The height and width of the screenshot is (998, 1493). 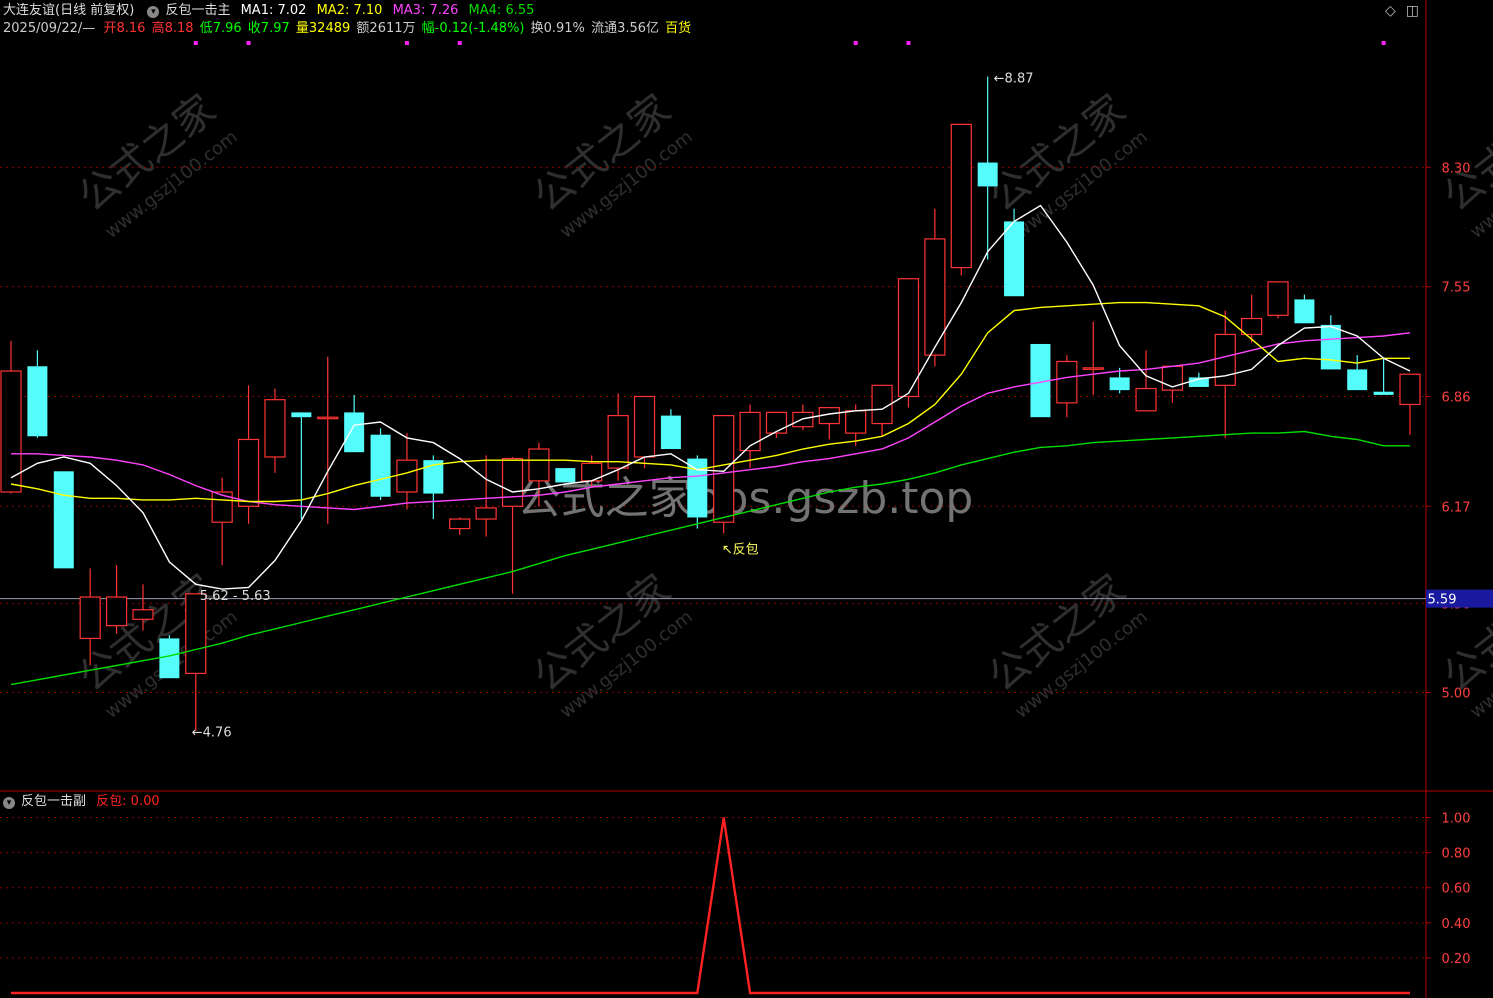 What do you see at coordinates (564, 28) in the screenshot?
I see `turnover-value: 0.91%` at bounding box center [564, 28].